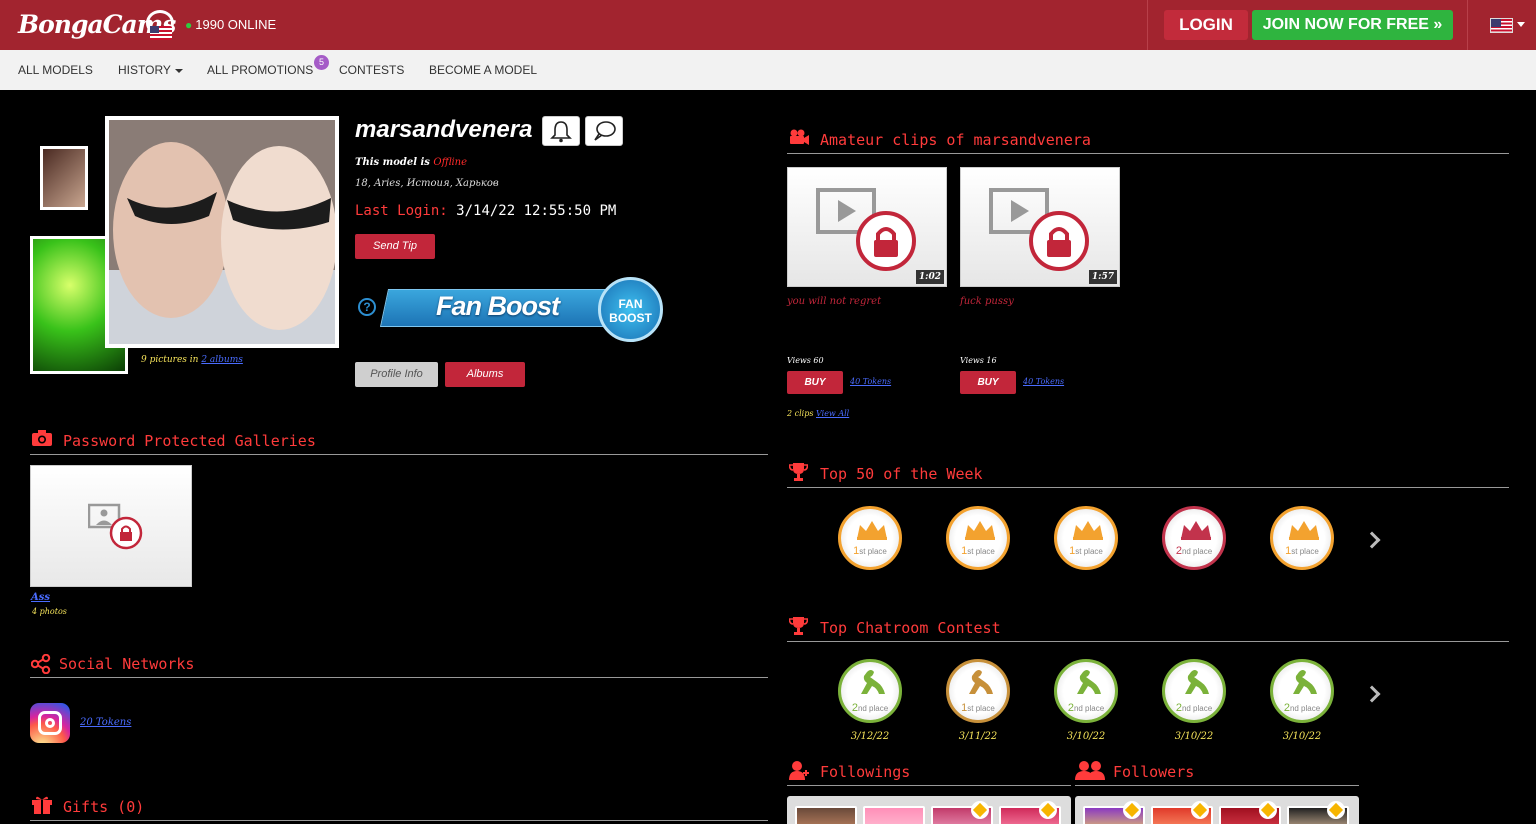 This screenshot has width=1536, height=824. I want to click on instagram-glyph, so click(50, 723).